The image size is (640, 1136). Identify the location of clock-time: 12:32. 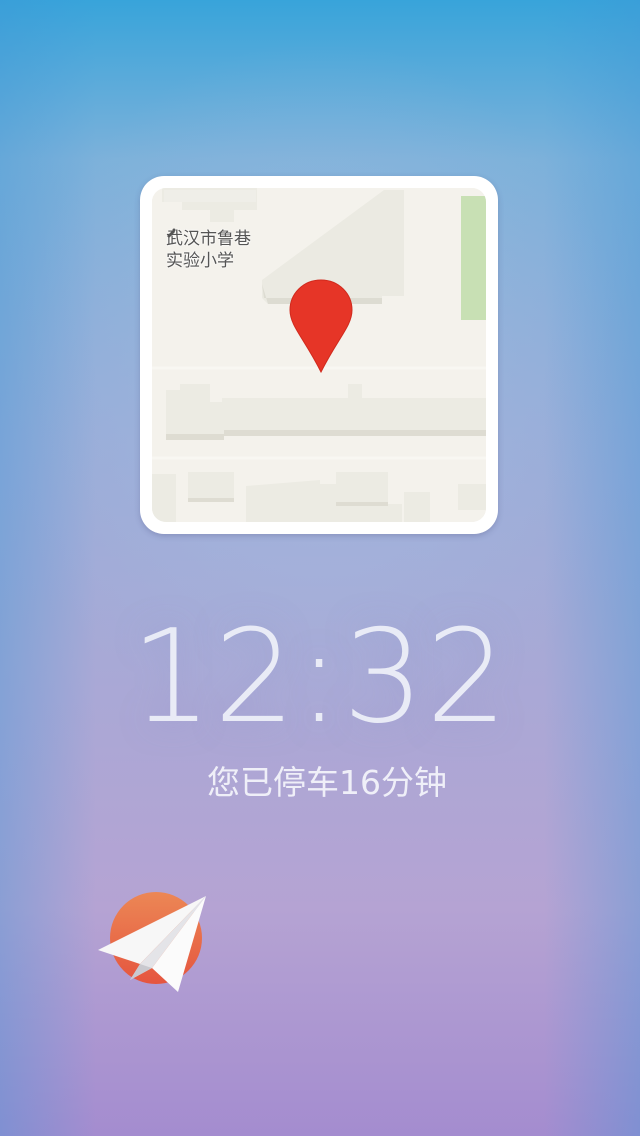
(320, 677).